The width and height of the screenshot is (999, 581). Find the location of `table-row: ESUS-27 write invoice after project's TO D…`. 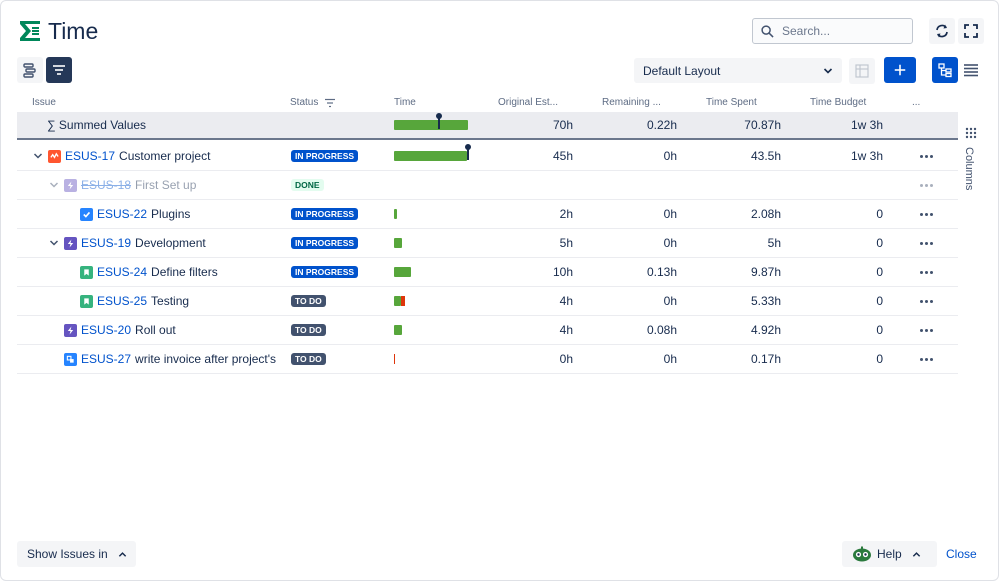

table-row: ESUS-27 write invoice after project's TO D… is located at coordinates (487, 359).